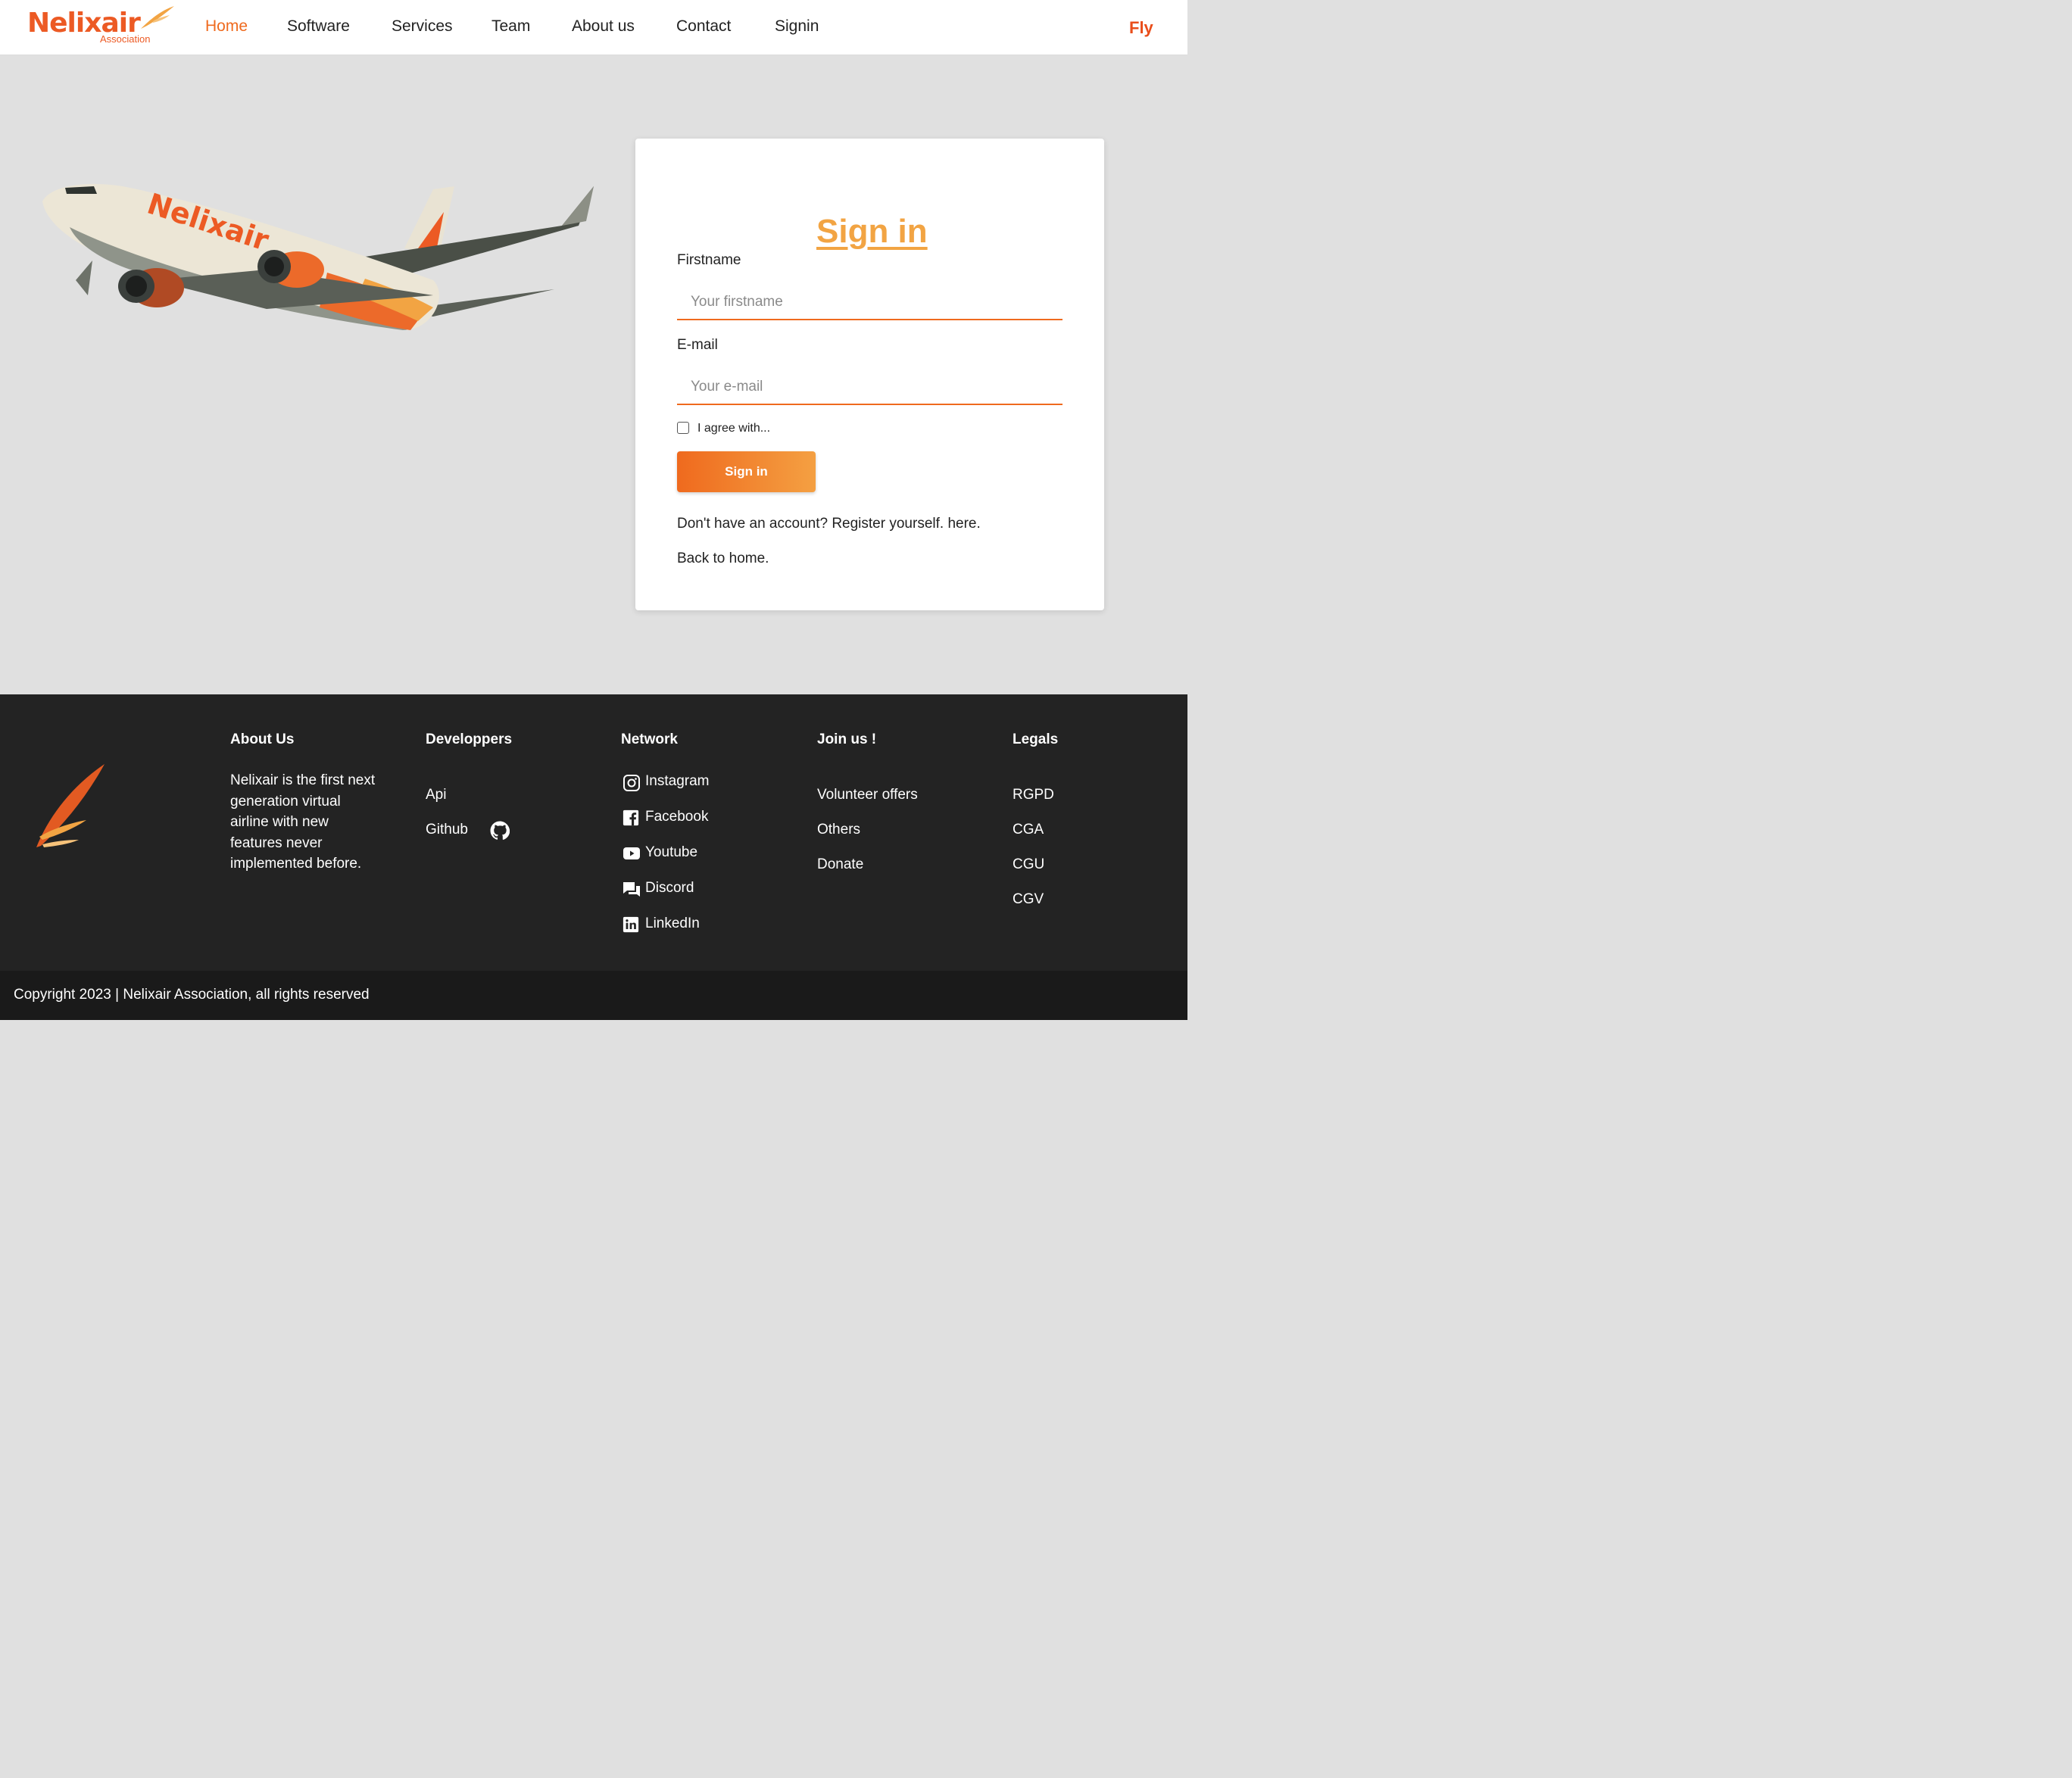 Image resolution: width=2072 pixels, height=1778 pixels. Describe the element at coordinates (1028, 865) in the screenshot. I see `cgu-link: CGU` at that location.